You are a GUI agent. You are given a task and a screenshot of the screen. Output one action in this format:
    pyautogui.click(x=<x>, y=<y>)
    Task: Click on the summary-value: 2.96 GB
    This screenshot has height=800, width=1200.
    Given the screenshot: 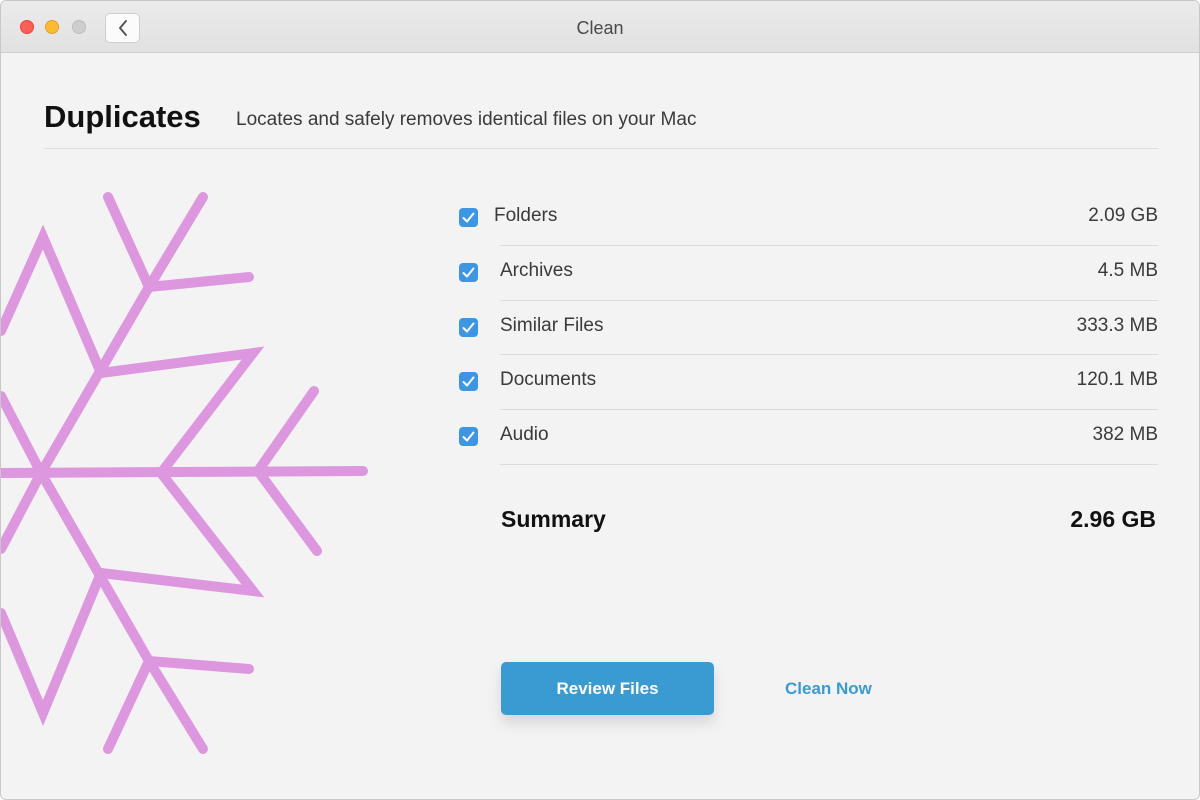 What is the action you would take?
    pyautogui.click(x=1113, y=519)
    